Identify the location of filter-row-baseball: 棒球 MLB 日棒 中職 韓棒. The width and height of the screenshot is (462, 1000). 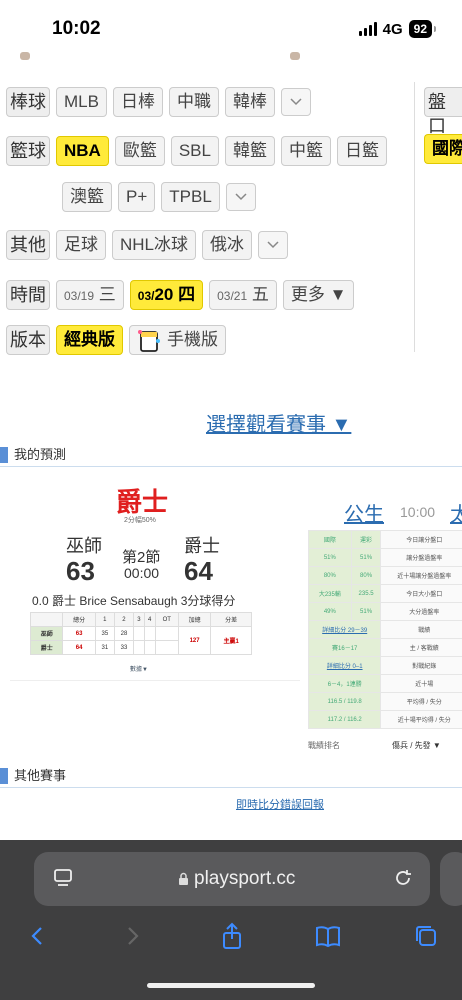
(158, 102).